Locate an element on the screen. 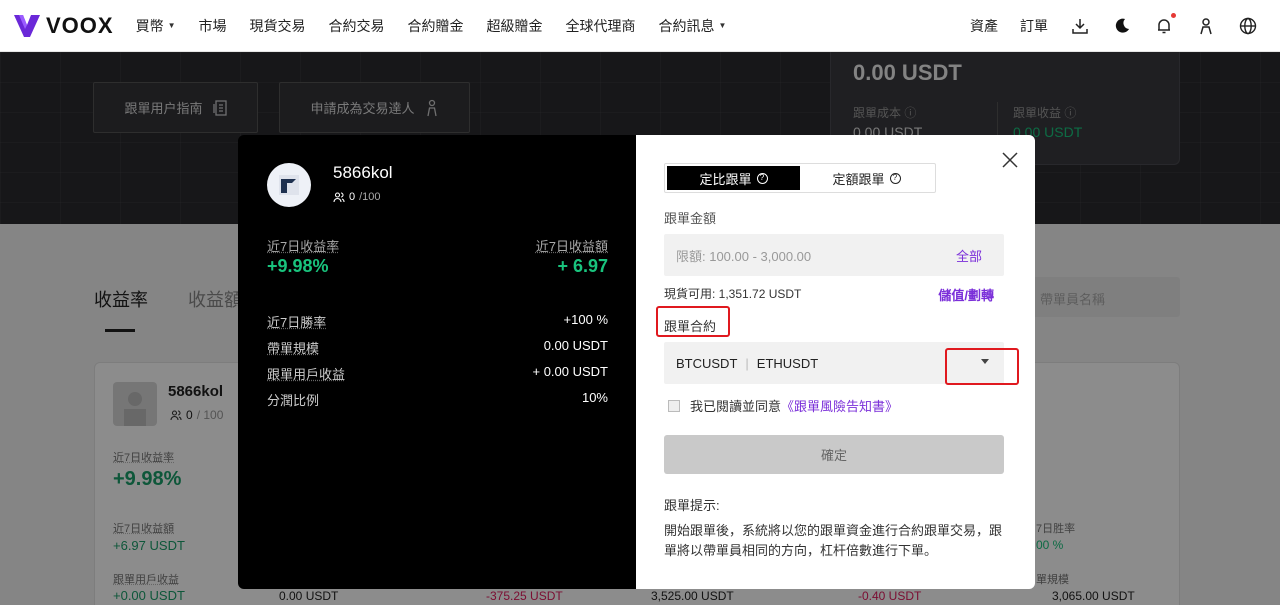  nav-futures-bonus: 合約贈金 is located at coordinates (436, 26).